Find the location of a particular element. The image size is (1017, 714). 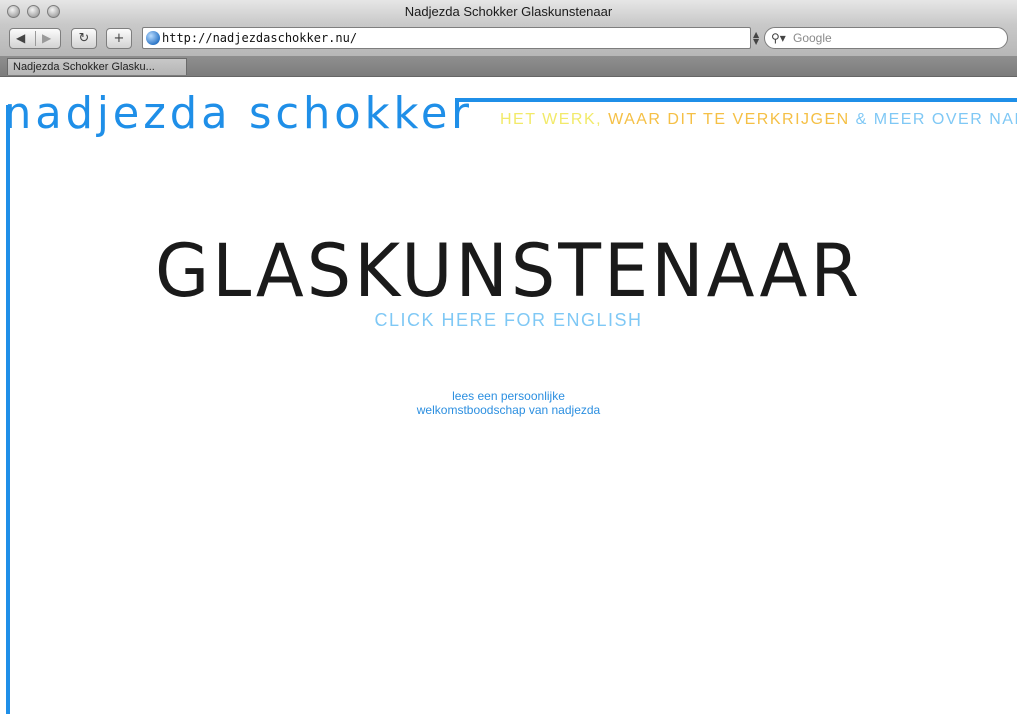

globe-icon is located at coordinates (153, 38).